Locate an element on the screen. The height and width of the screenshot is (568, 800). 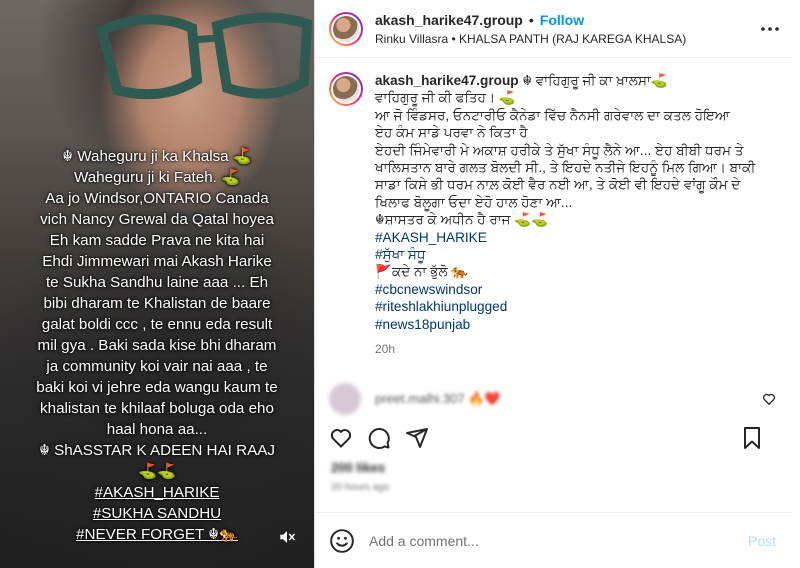
header-username: akash_harike47.group is located at coordinates (449, 20).